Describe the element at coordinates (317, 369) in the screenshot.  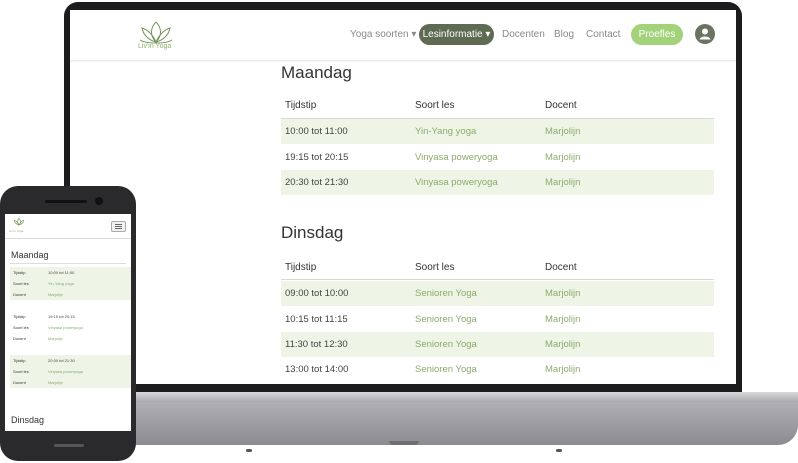
I see `cell-time: 13:00 tot 14:00` at that location.